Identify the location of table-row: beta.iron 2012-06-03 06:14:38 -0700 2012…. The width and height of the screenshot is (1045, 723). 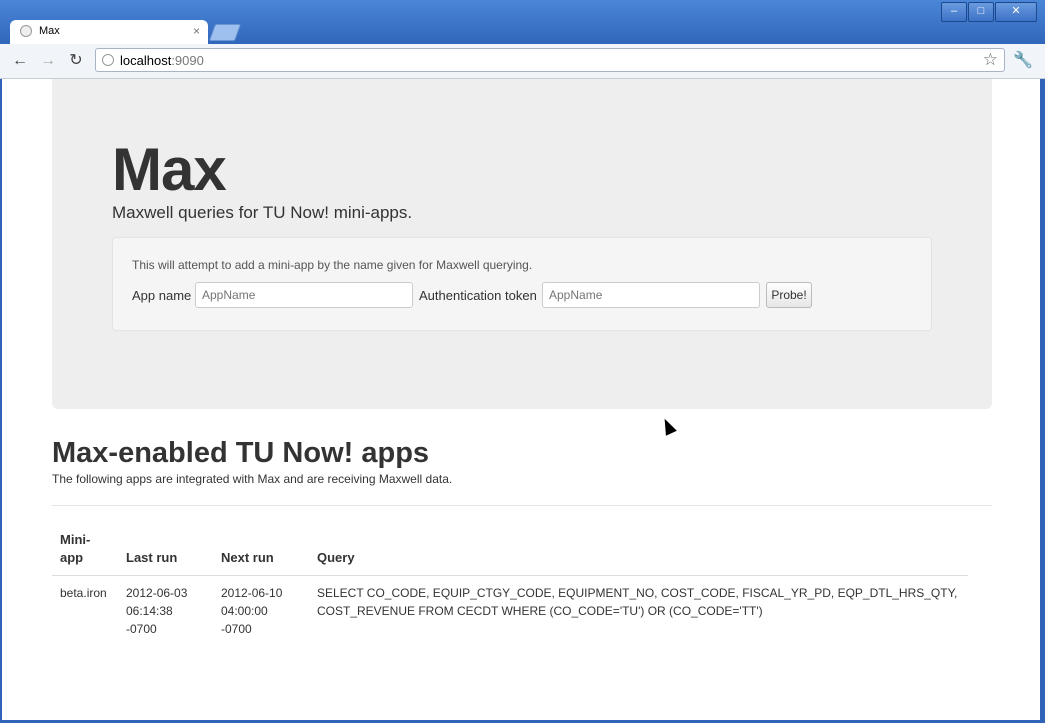
(510, 611).